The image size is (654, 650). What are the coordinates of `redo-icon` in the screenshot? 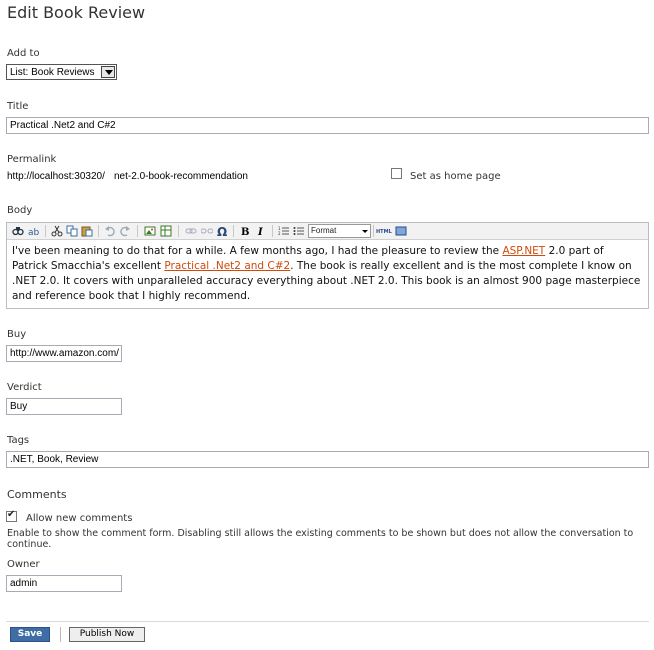 It's located at (125, 231).